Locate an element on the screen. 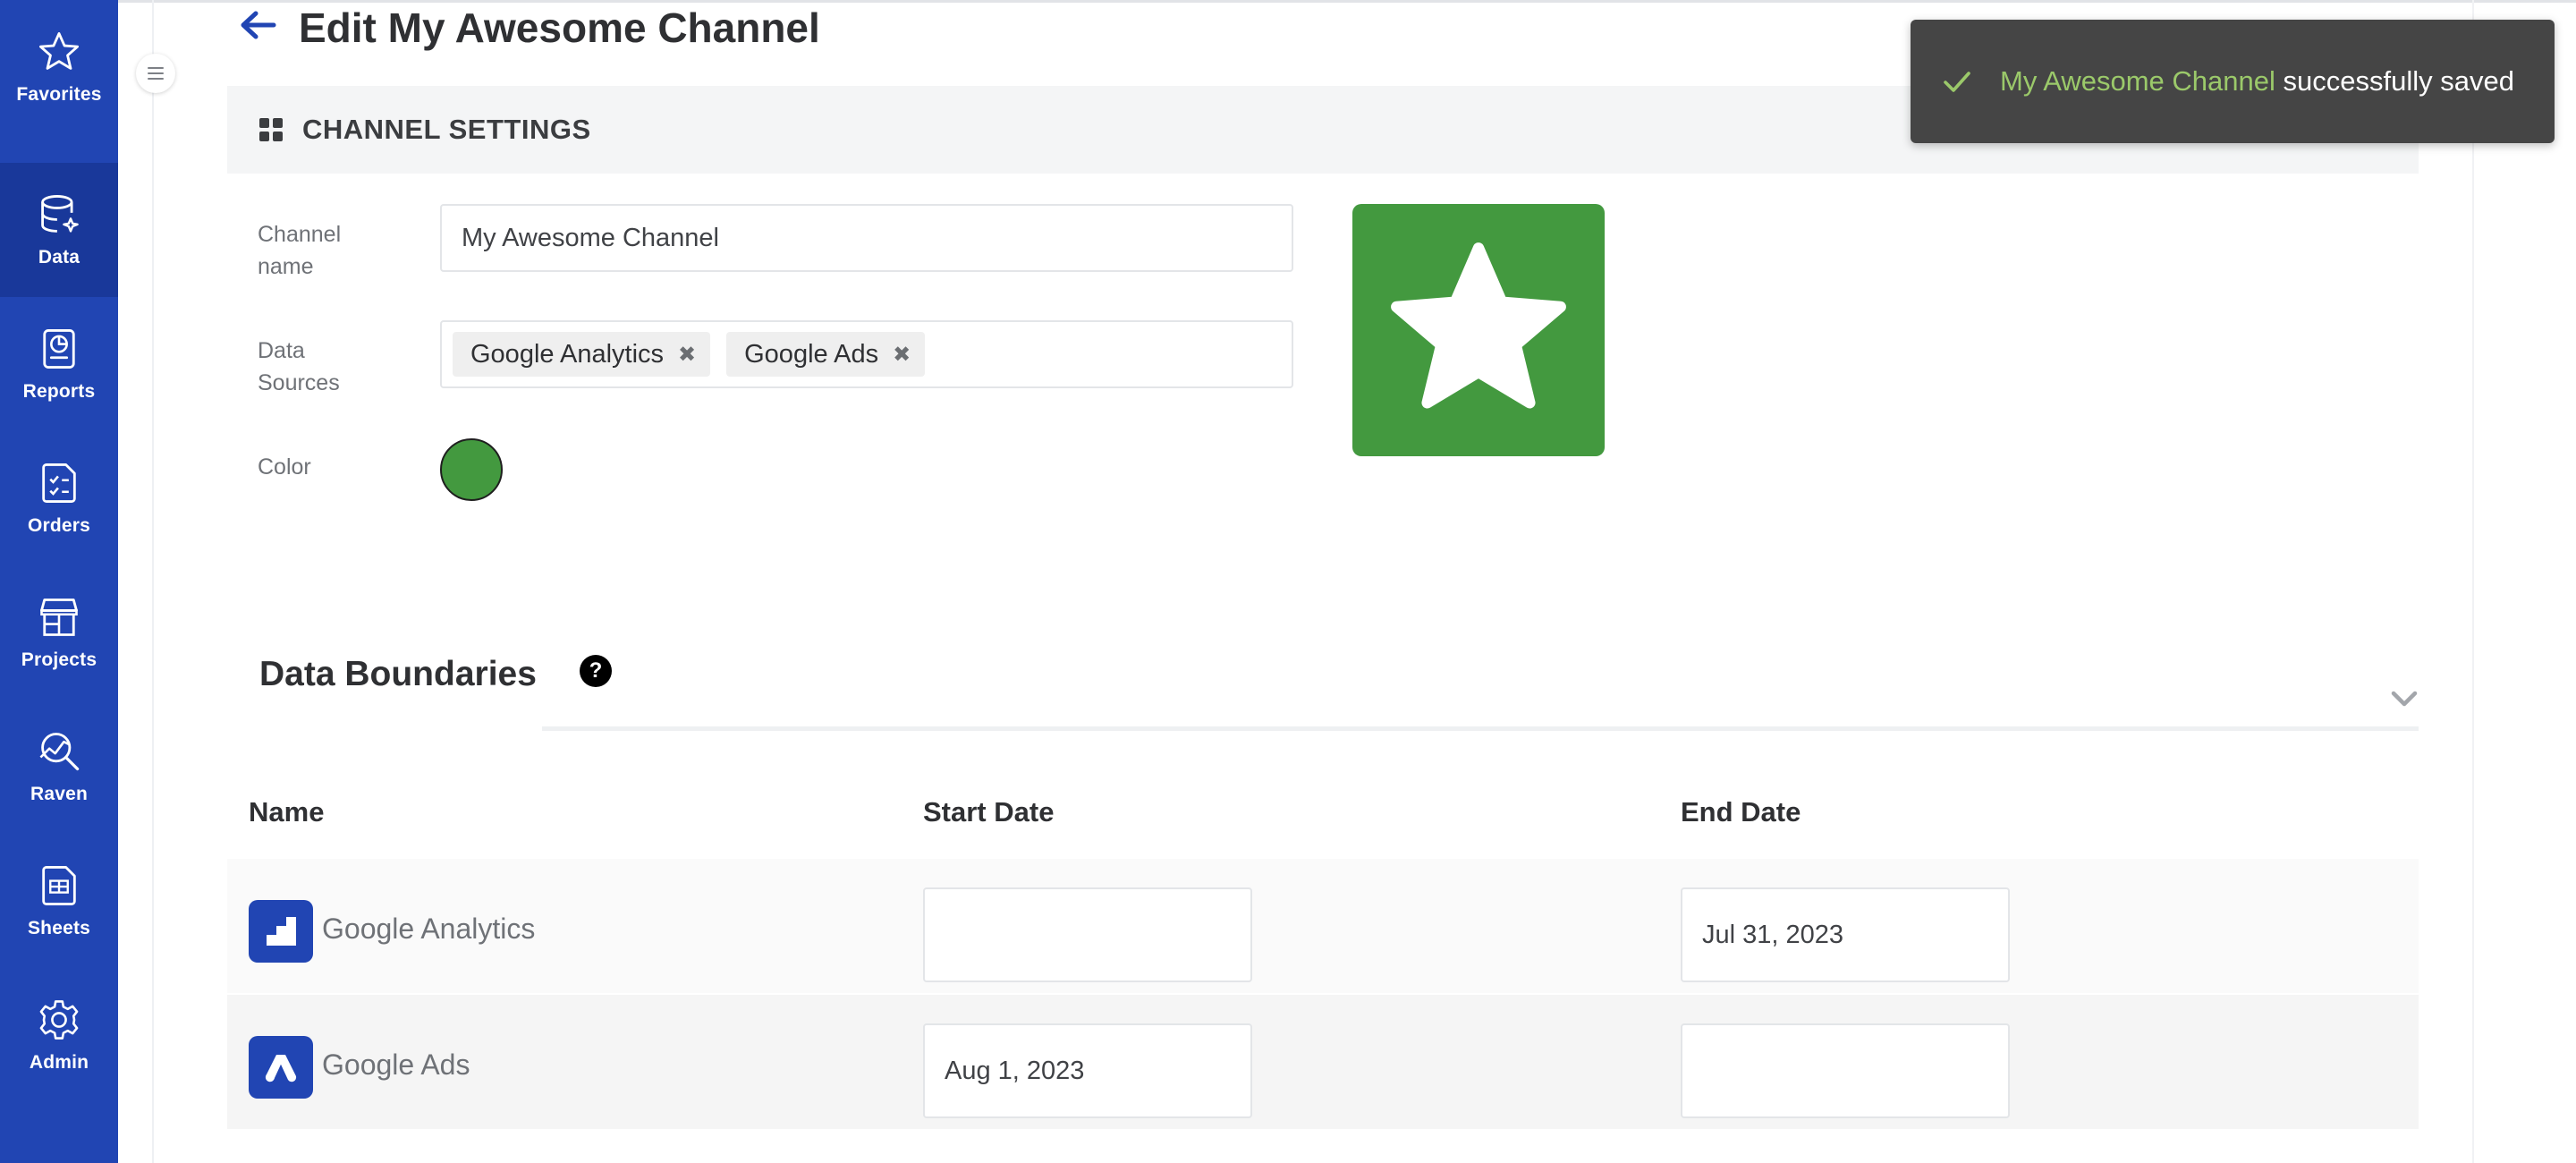 This screenshot has height=1163, width=2576. report-chart-icon is located at coordinates (59, 349).